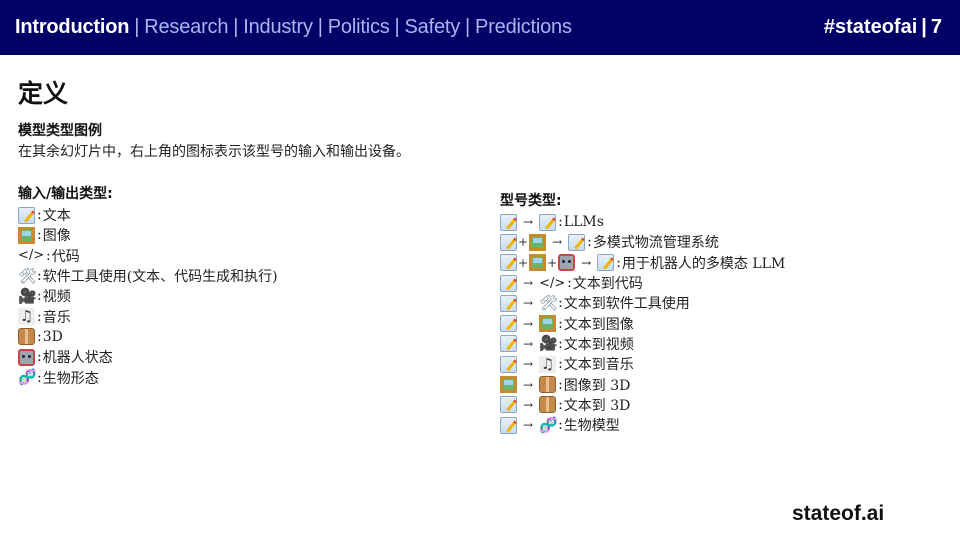 This screenshot has height=540, width=960. What do you see at coordinates (148, 357) in the screenshot?
I see `list-item: : 机器人状态` at bounding box center [148, 357].